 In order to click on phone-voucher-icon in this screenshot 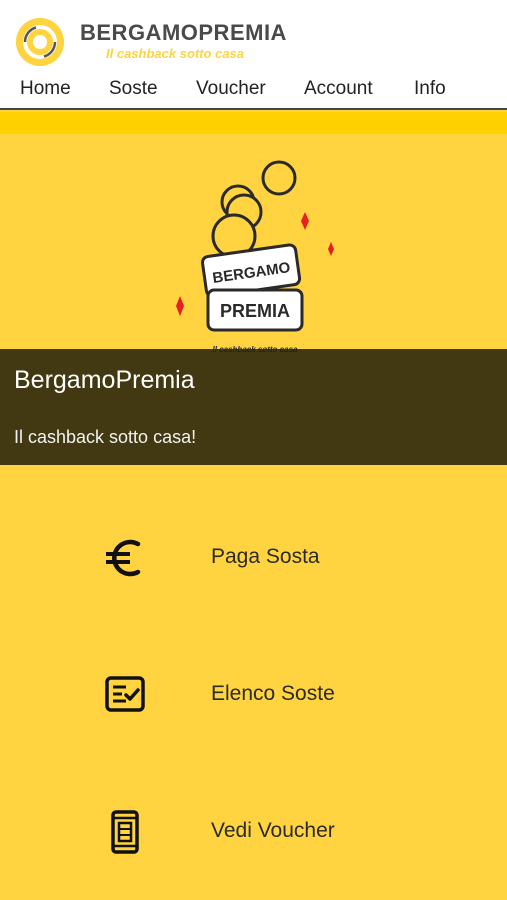, I will do `click(125, 832)`.